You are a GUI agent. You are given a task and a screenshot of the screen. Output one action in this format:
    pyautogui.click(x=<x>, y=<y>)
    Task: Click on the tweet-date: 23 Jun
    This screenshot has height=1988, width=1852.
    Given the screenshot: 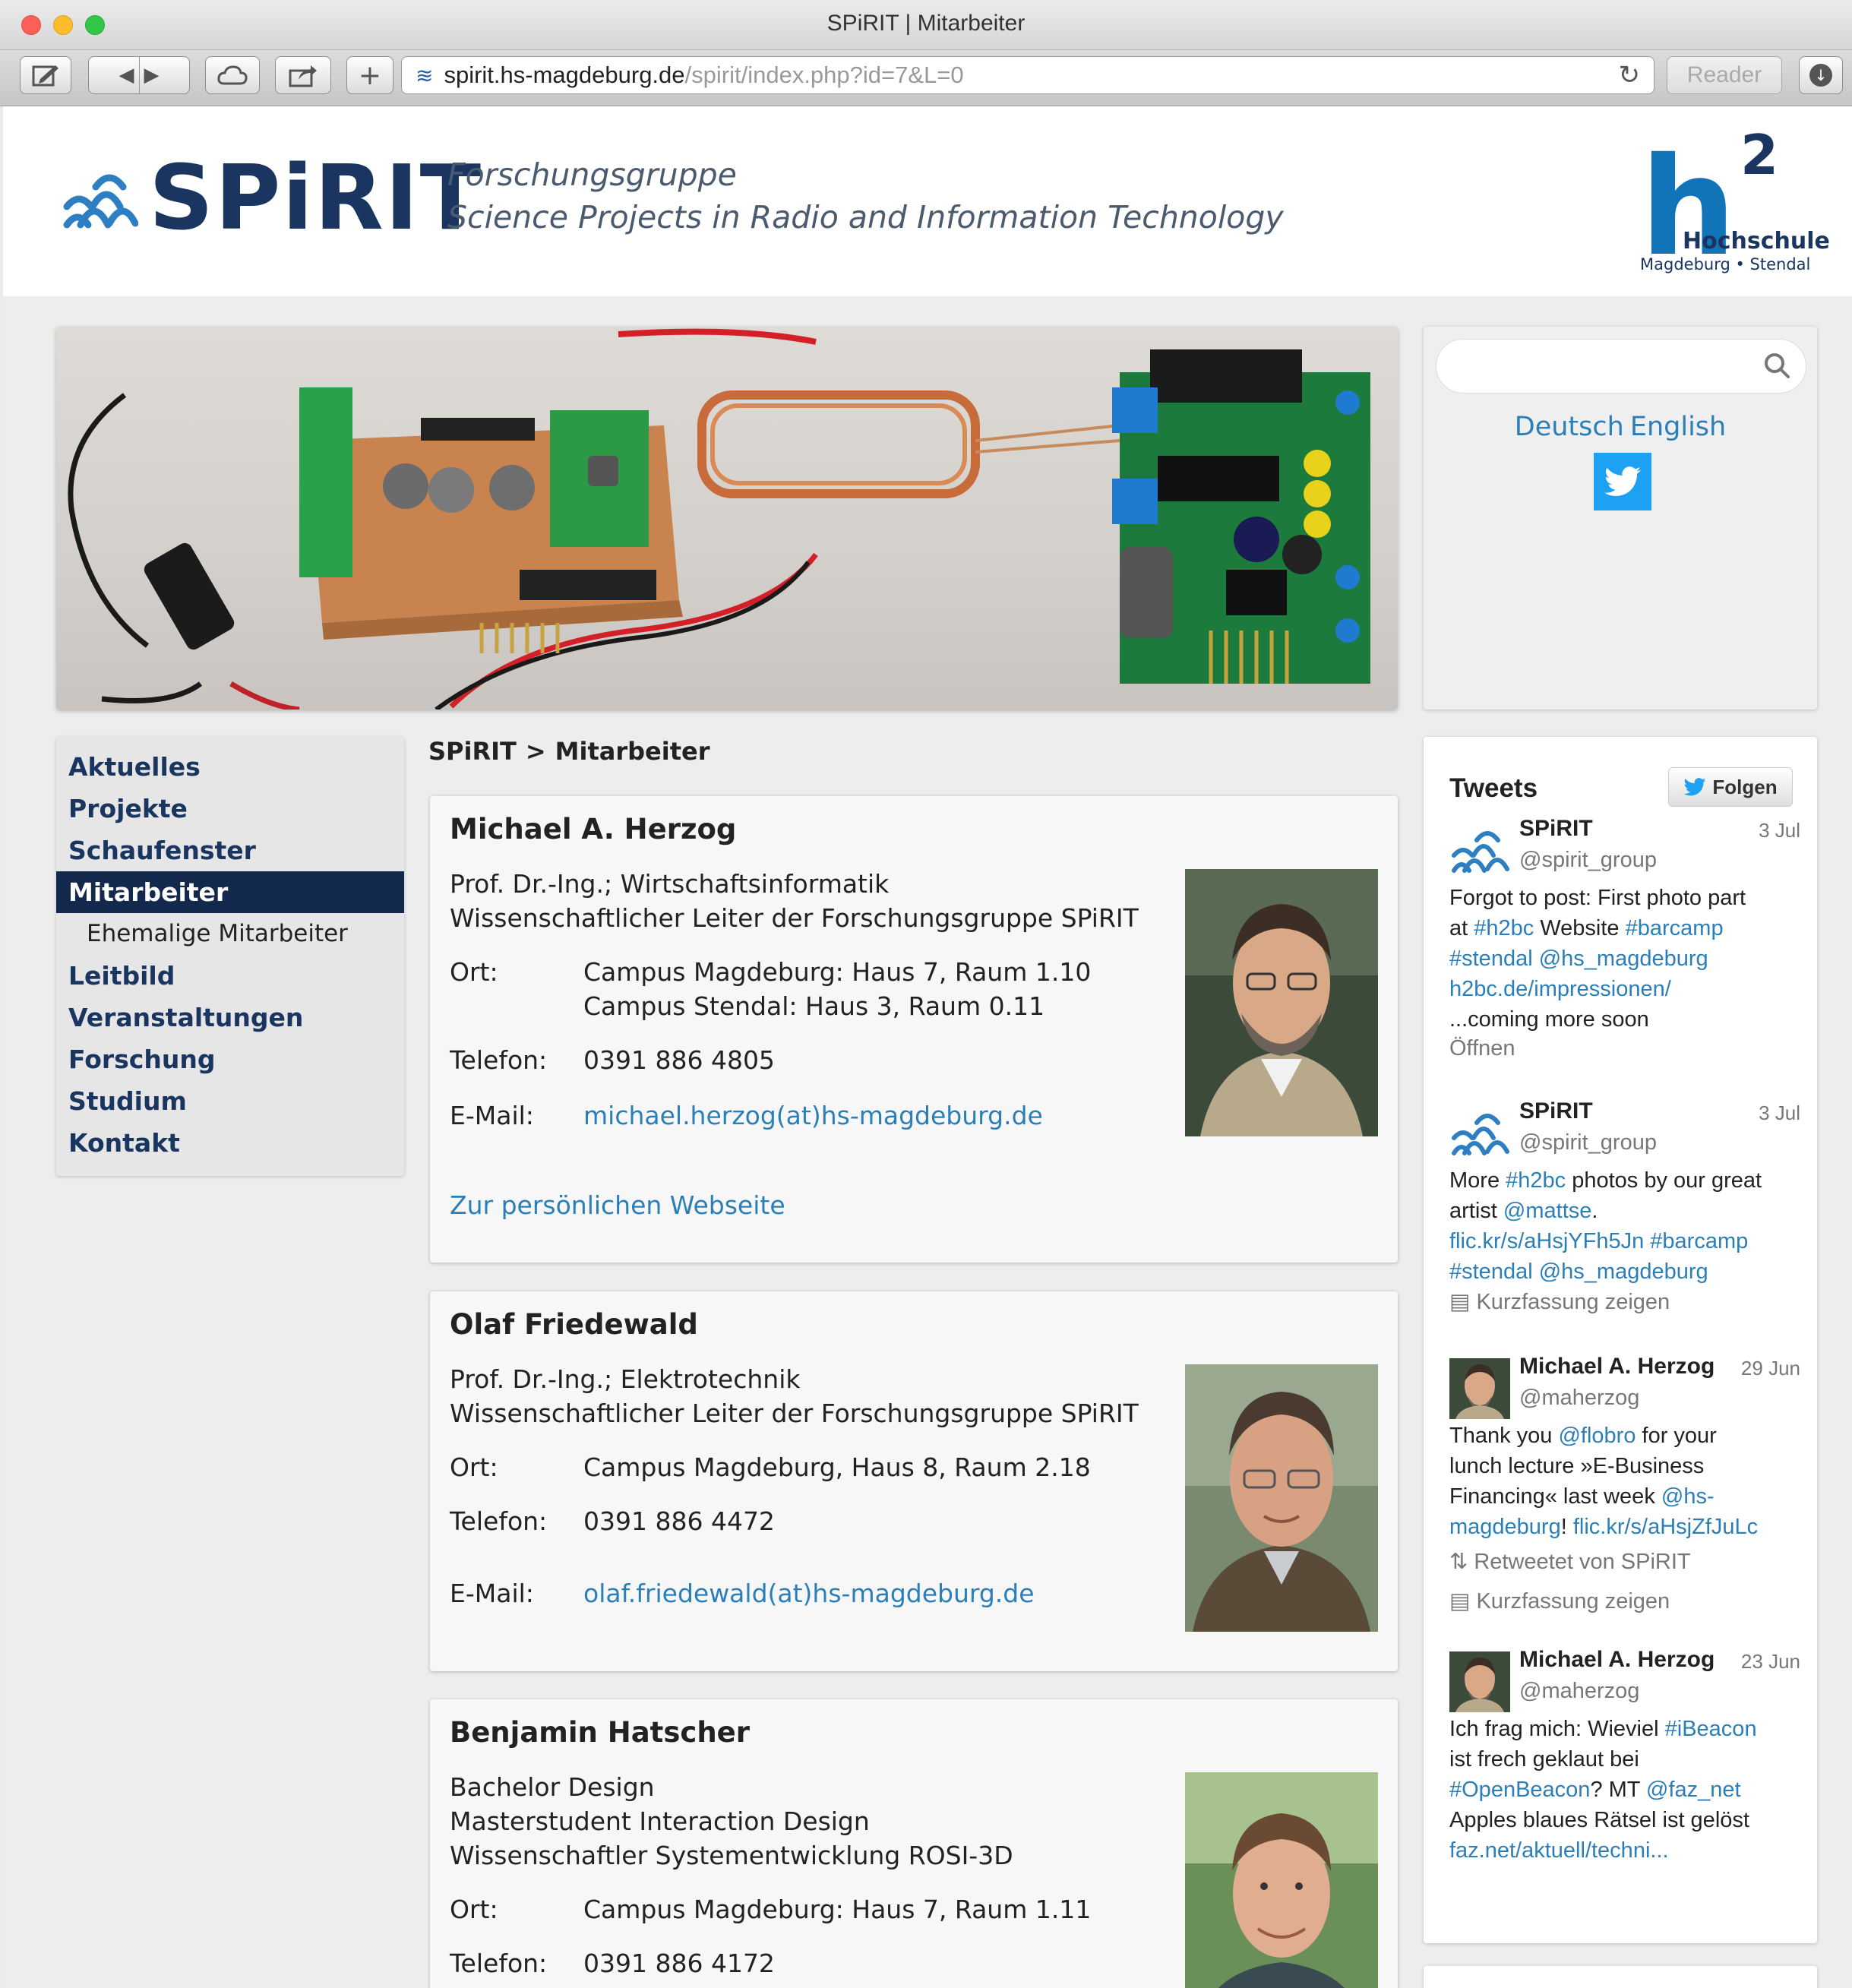 What is the action you would take?
    pyautogui.click(x=1770, y=1662)
    